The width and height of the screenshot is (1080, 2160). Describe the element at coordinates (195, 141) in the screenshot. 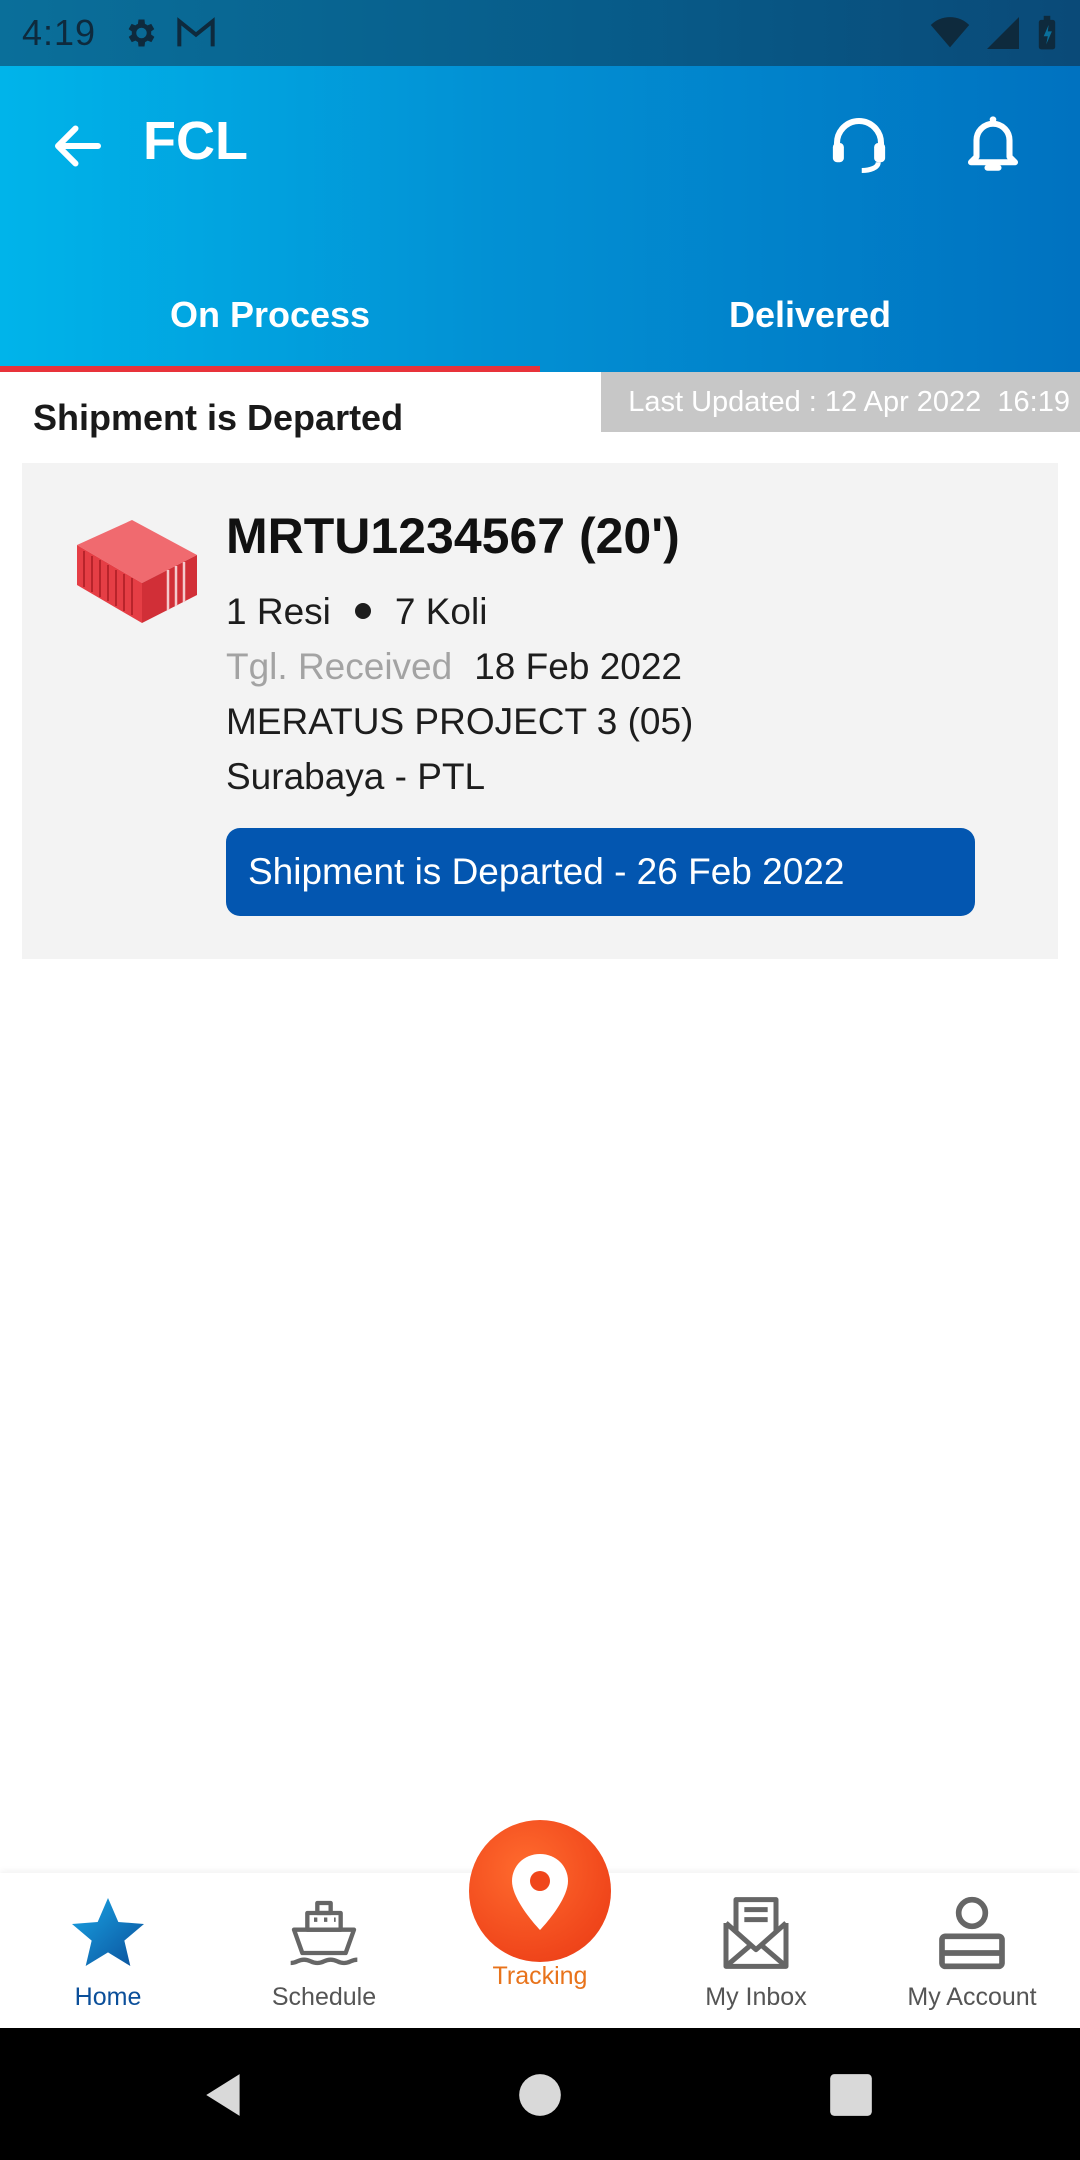

I see `page-title: FCL` at that location.